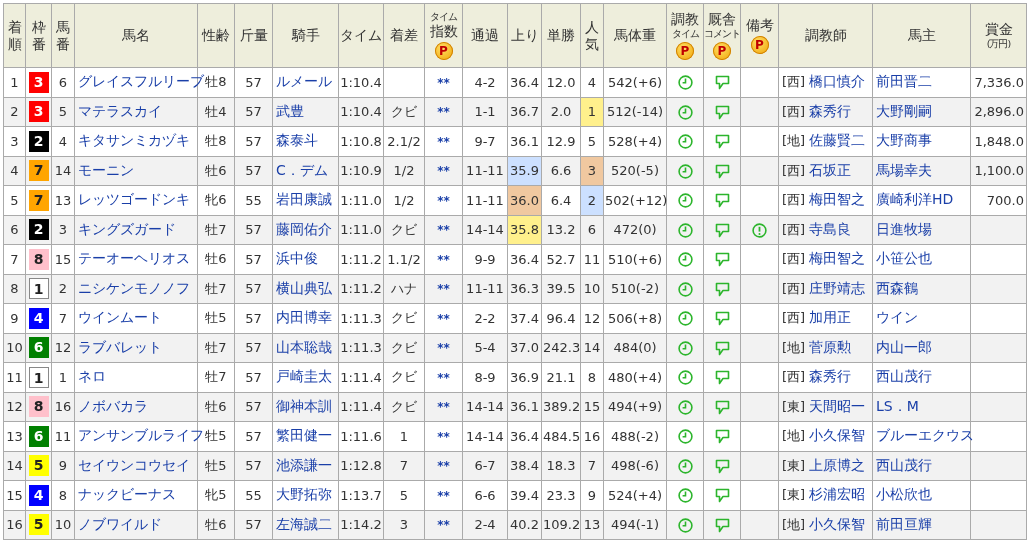 This screenshot has width=1029, height=547. Describe the element at coordinates (38, 82) in the screenshot. I see `frame-badge: 3` at that location.